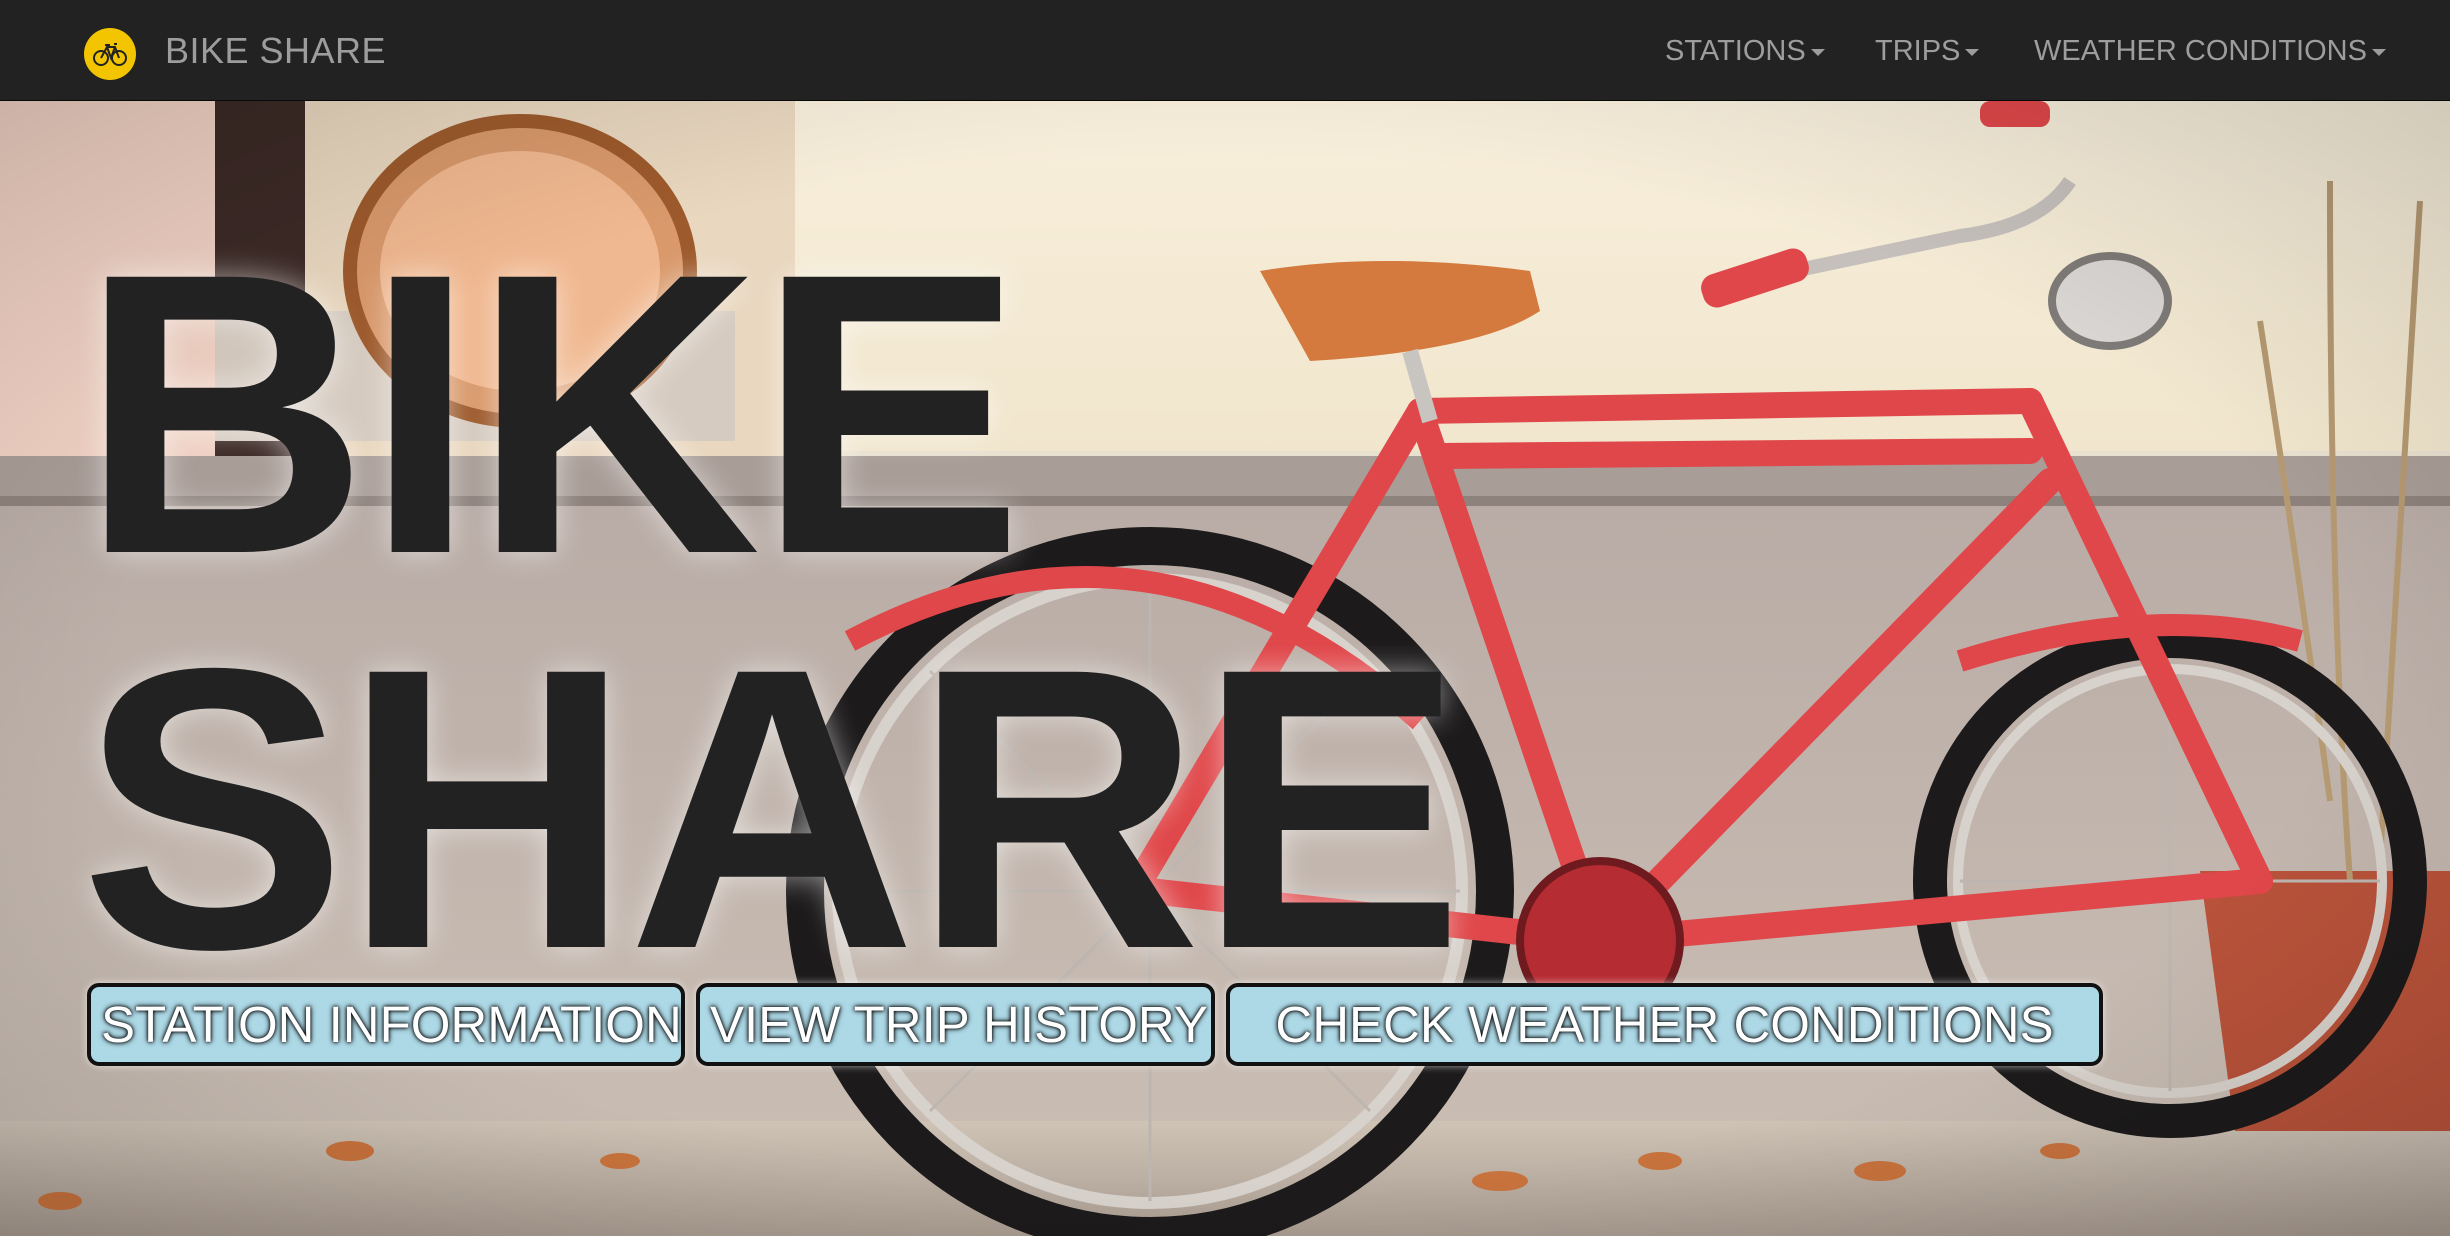 This screenshot has height=1236, width=2450. I want to click on nav-weather-label: WEATHER CONDITIONS, so click(2200, 51).